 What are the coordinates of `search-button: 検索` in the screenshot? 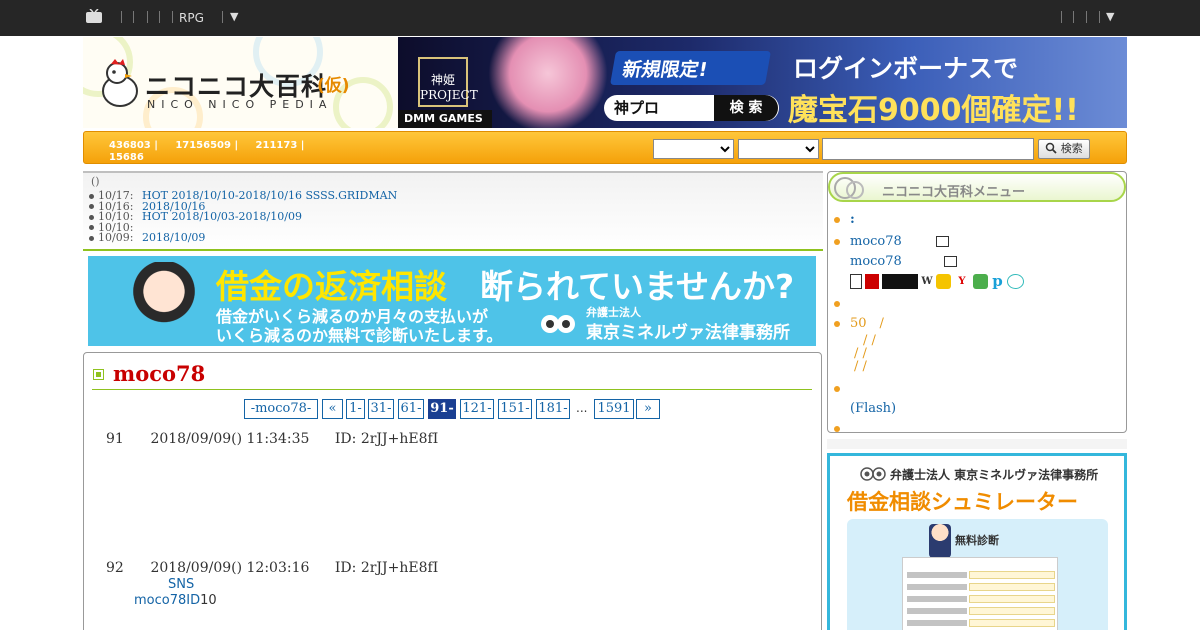 It's located at (1064, 149).